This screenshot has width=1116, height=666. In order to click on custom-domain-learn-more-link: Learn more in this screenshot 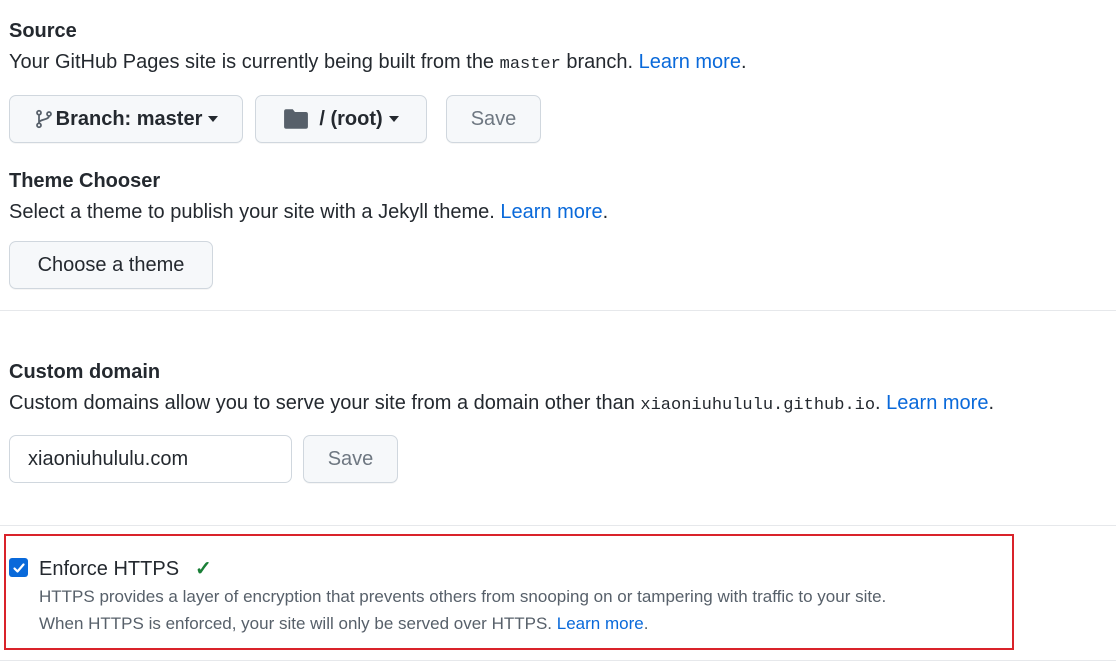, I will do `click(937, 403)`.